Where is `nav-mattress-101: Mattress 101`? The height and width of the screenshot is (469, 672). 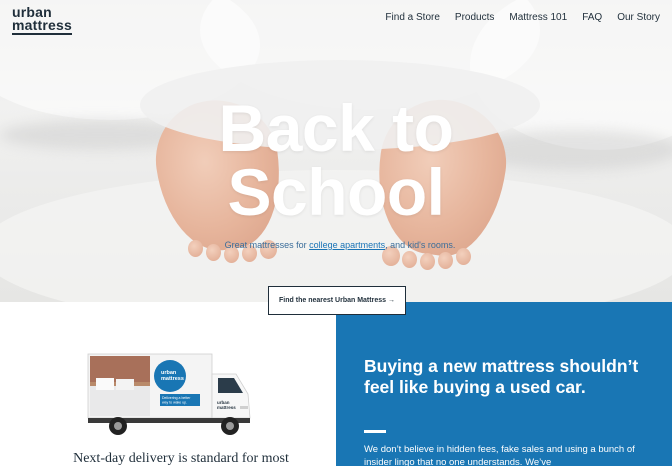
nav-mattress-101: Mattress 101 is located at coordinates (538, 17).